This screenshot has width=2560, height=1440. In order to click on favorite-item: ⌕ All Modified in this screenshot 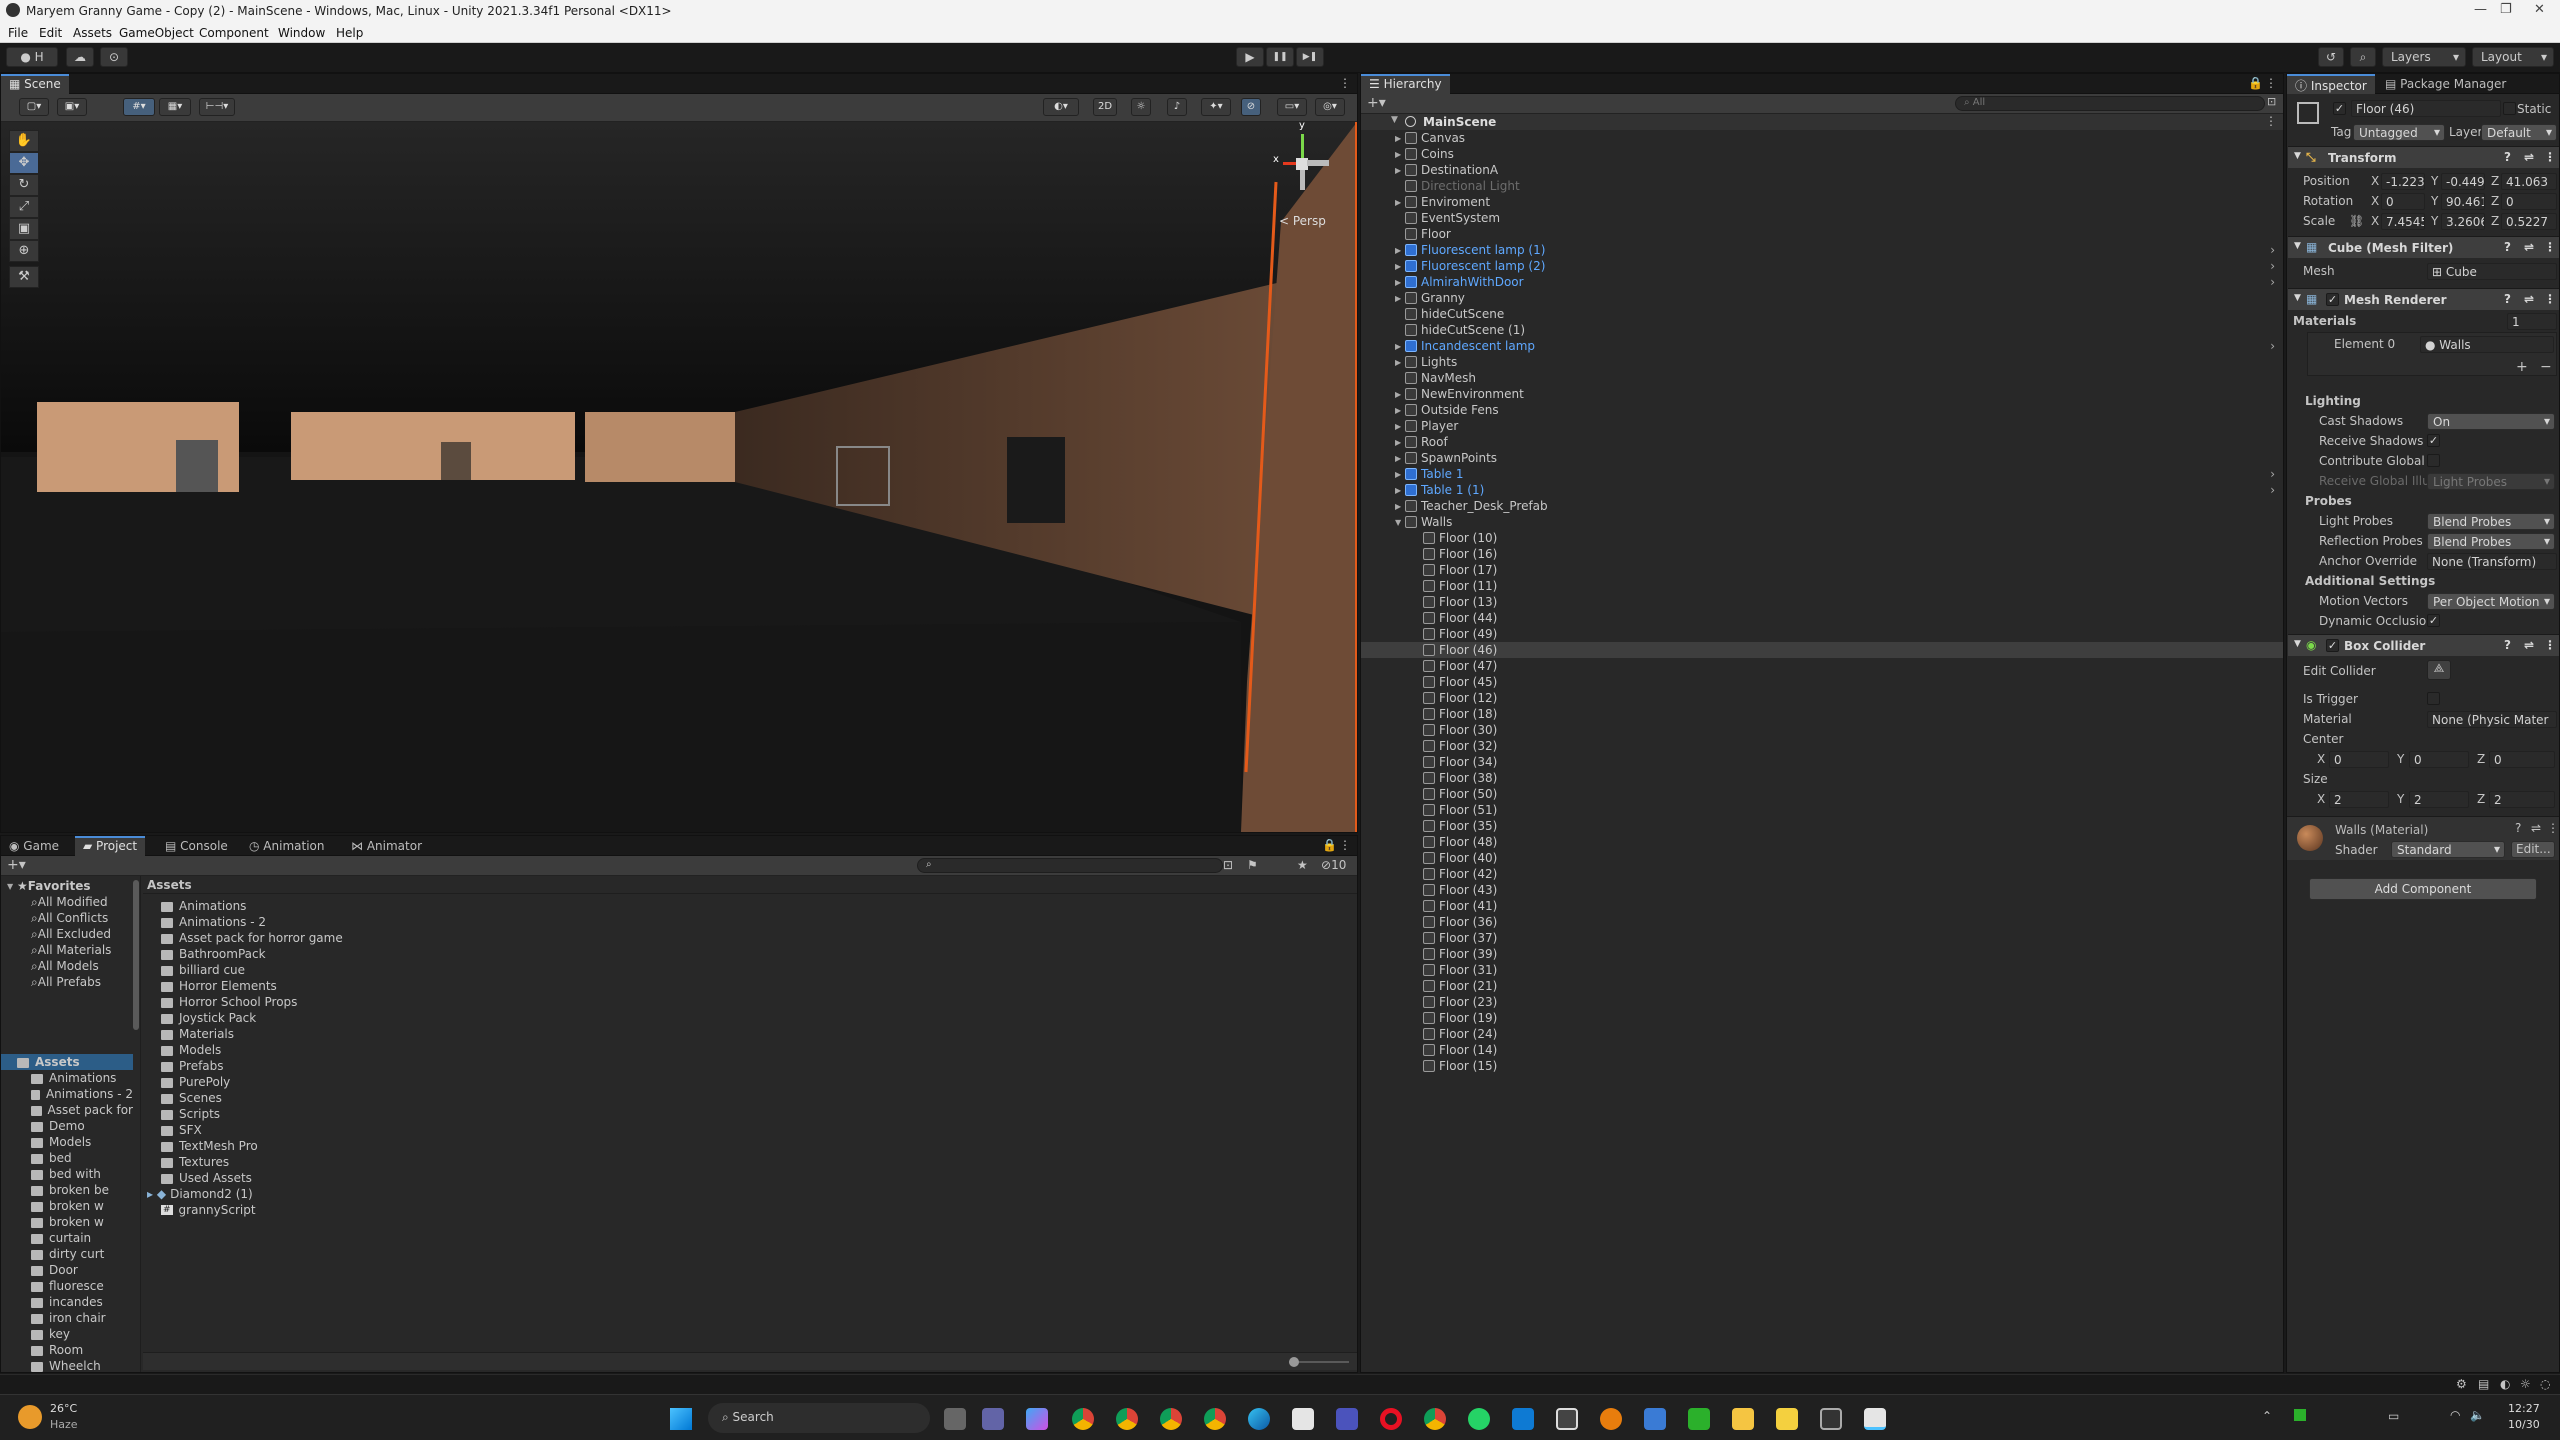, I will do `click(69, 902)`.